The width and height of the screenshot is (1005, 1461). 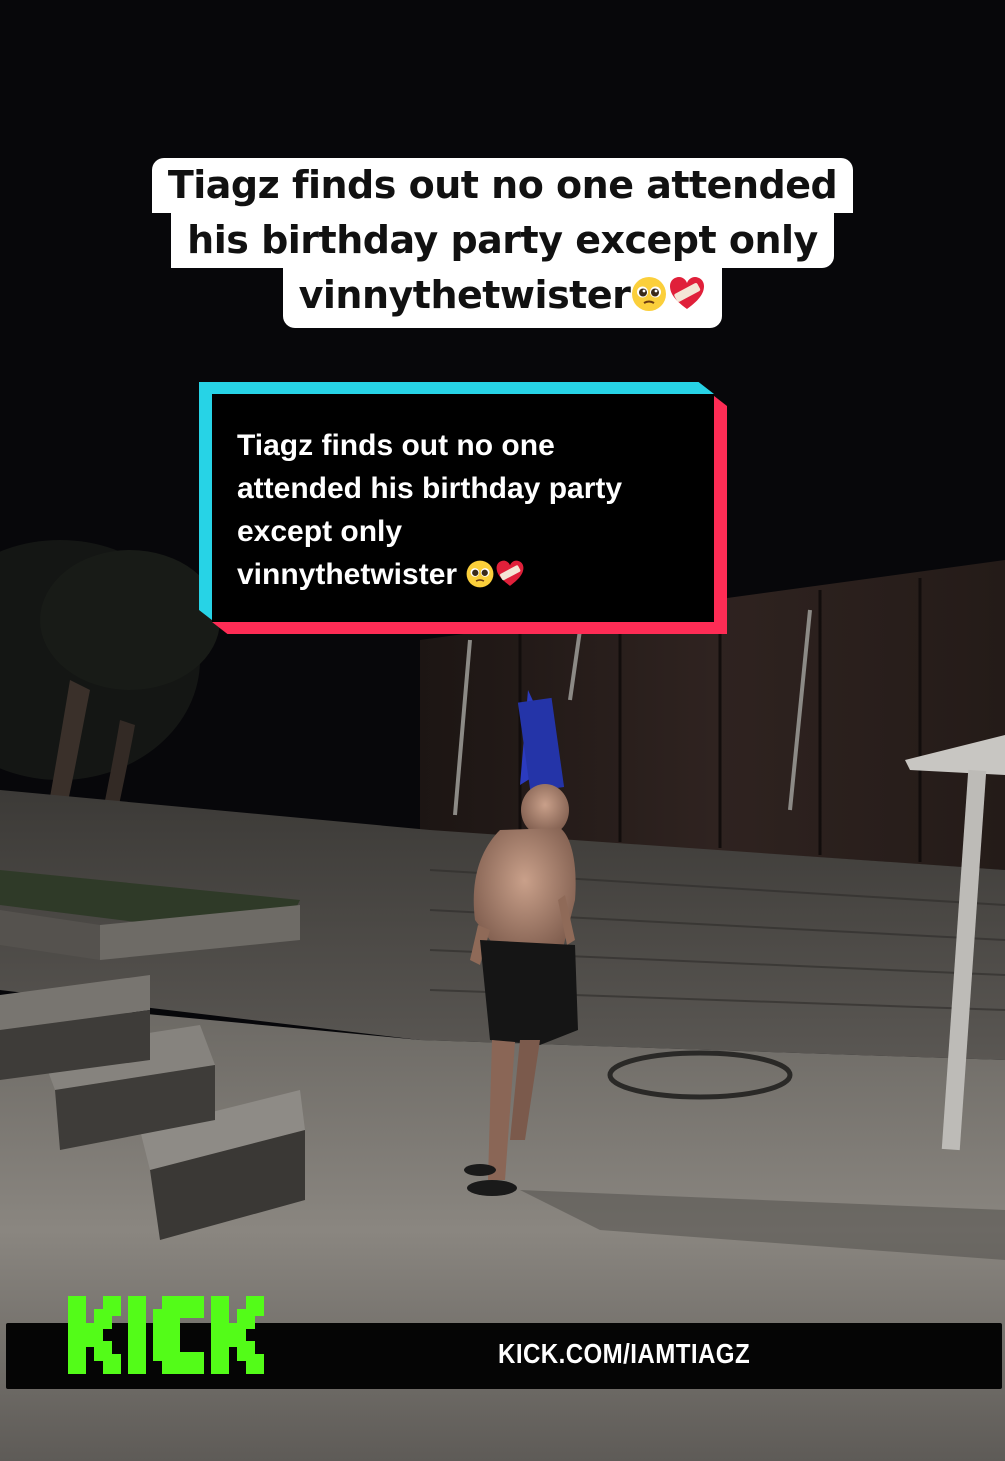 I want to click on caption-line-1: Tiagz finds out no one attended, so click(x=502, y=185).